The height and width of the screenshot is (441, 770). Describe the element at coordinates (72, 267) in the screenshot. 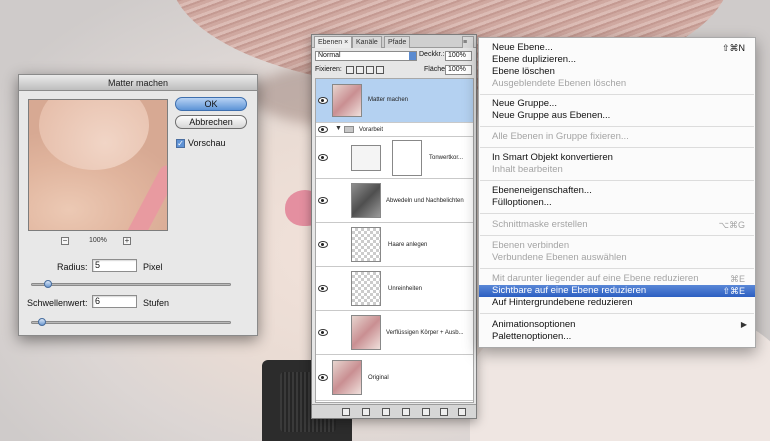

I see `radius-label: Radius:` at that location.